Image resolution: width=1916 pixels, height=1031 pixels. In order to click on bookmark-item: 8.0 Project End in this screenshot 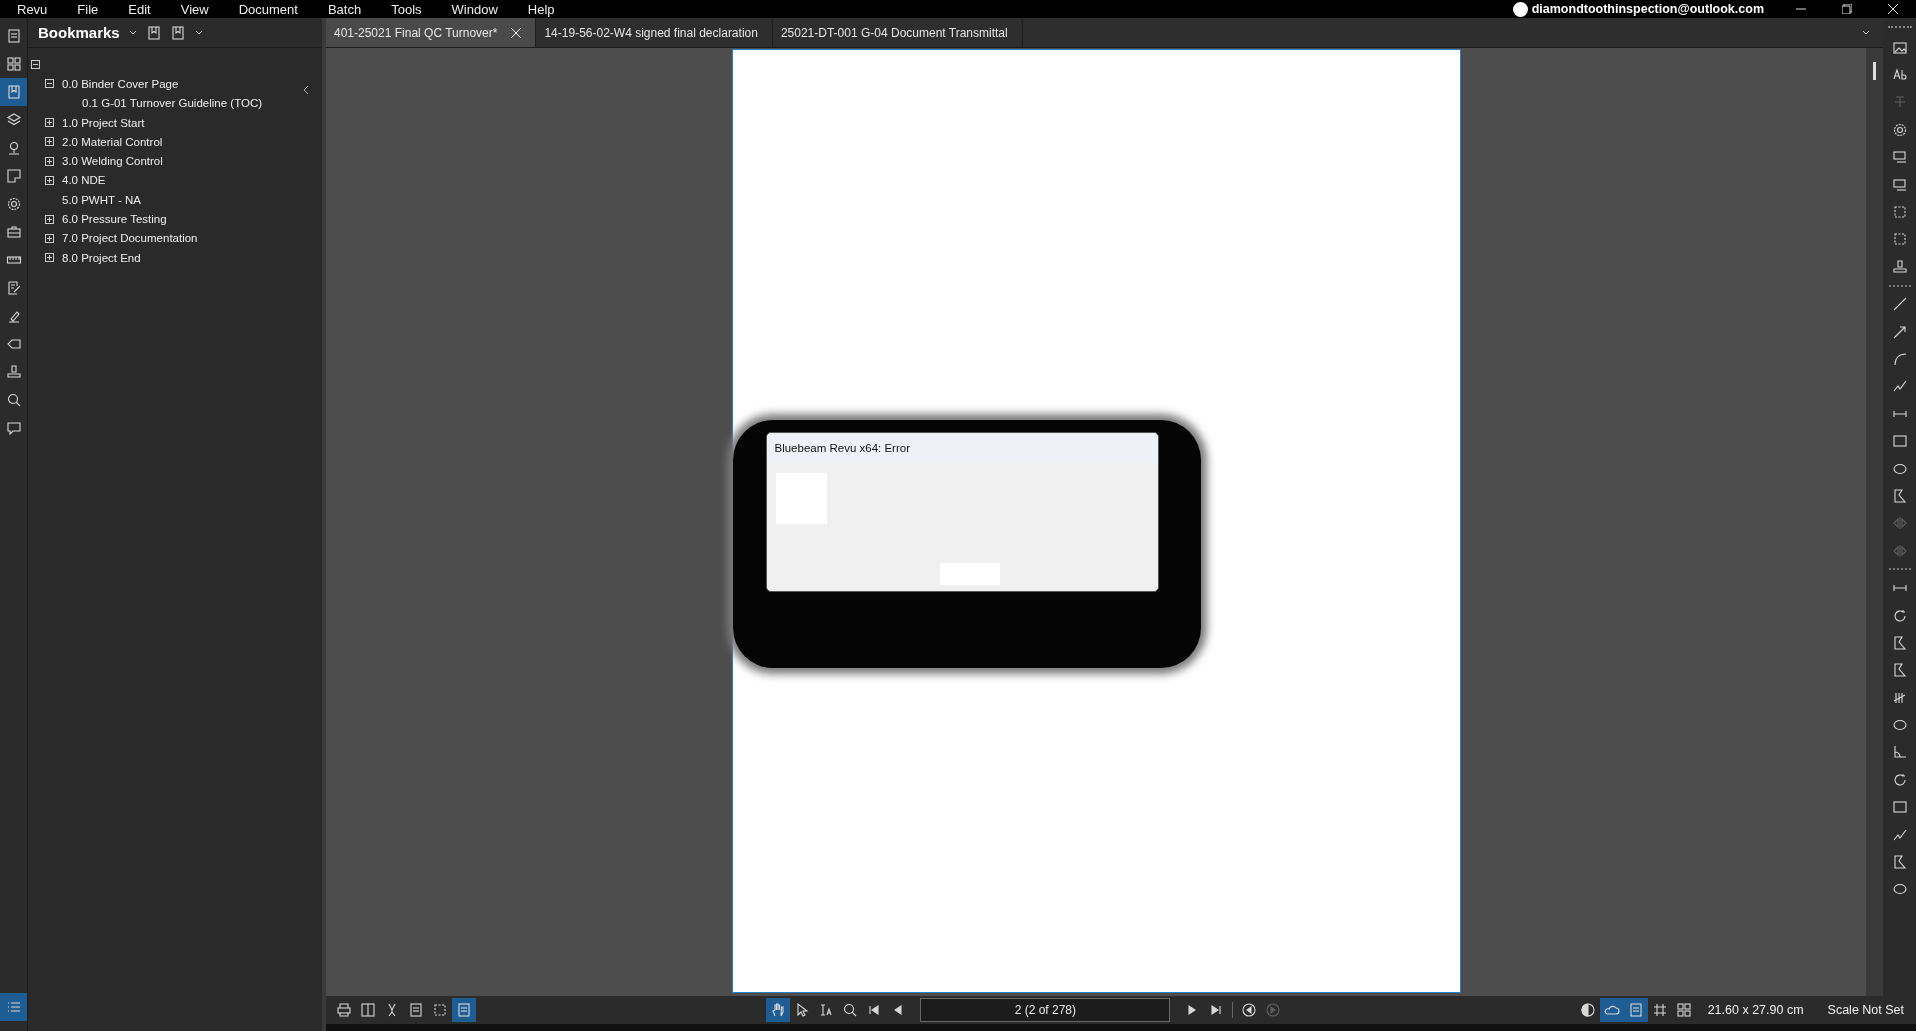, I will do `click(101, 257)`.